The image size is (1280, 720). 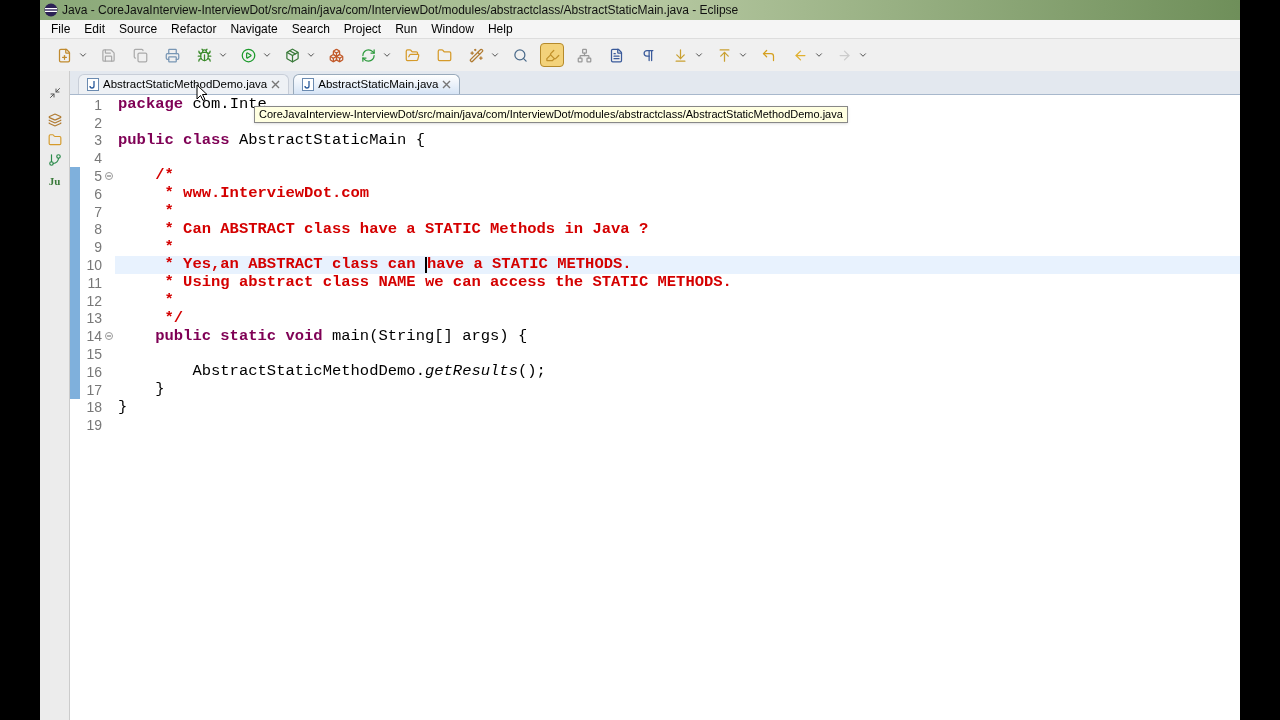 What do you see at coordinates (194, 29) in the screenshot?
I see `menu-item: Refactor` at bounding box center [194, 29].